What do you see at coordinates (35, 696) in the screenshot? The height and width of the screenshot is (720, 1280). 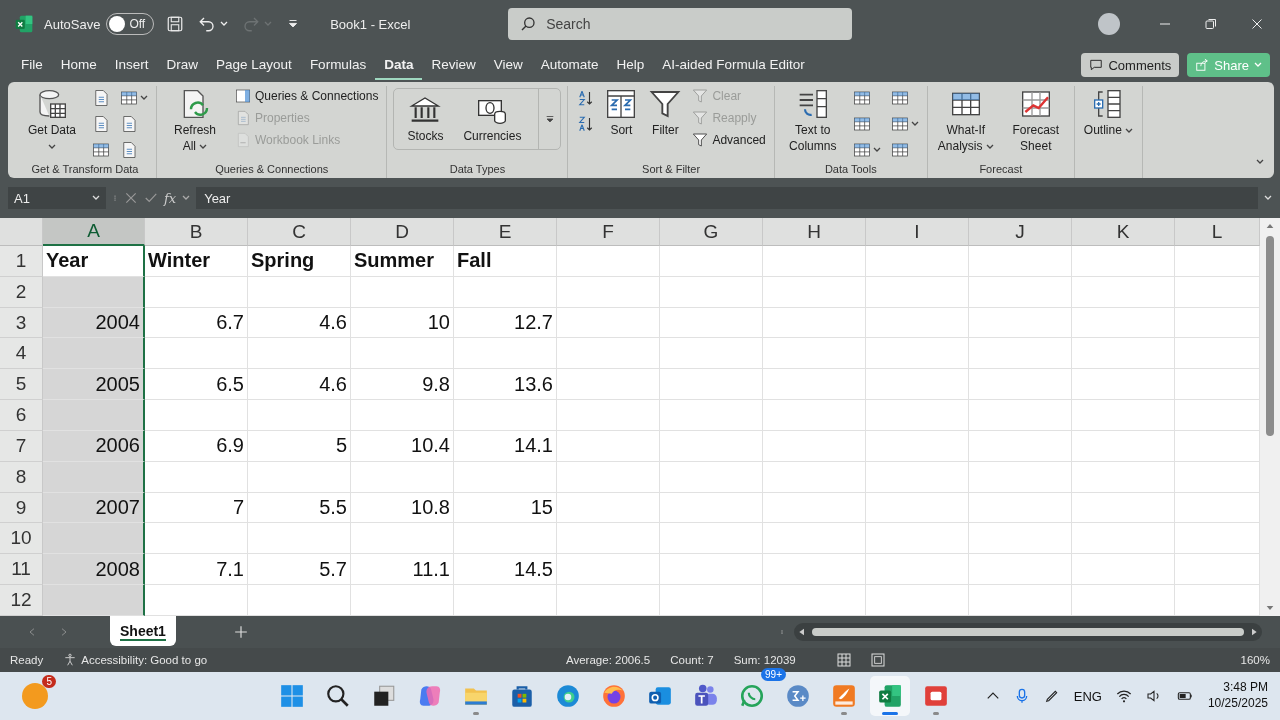 I see `widgets-button` at bounding box center [35, 696].